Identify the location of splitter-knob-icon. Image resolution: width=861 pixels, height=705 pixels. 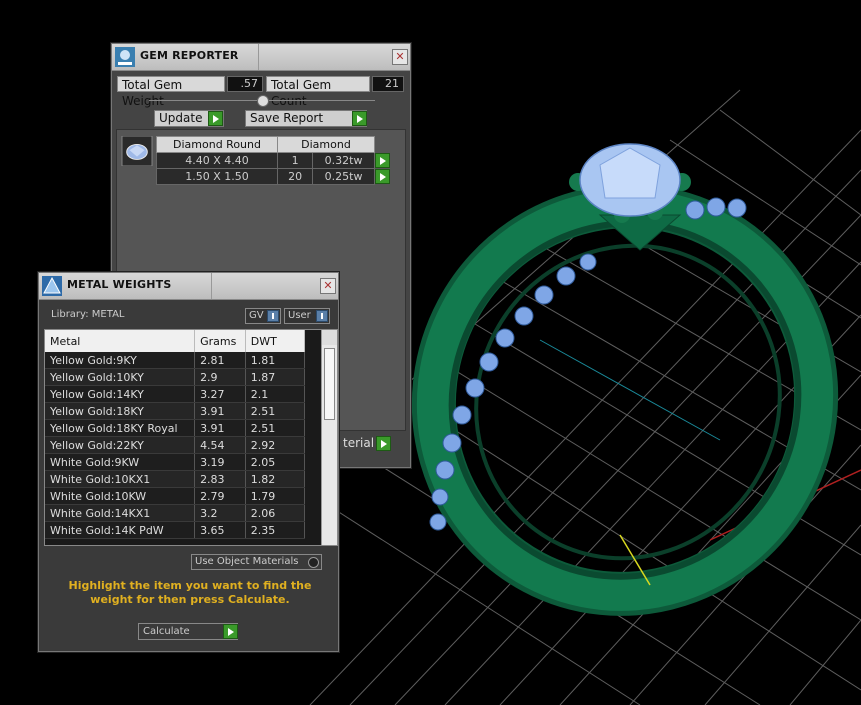
(263, 101).